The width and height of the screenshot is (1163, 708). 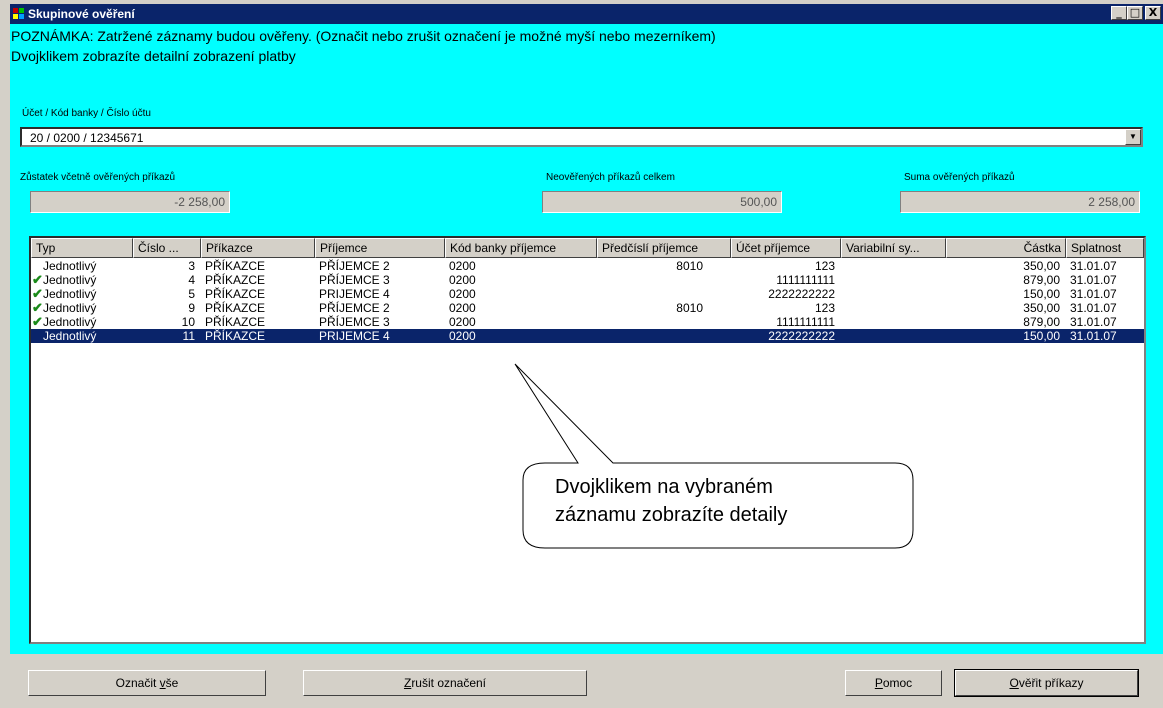 What do you see at coordinates (1014, 683) in the screenshot?
I see `verify-orders-accesskey: O` at bounding box center [1014, 683].